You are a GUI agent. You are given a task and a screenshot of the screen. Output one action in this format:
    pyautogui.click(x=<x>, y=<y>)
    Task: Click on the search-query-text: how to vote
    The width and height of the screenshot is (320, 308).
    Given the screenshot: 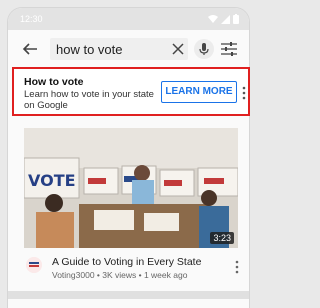 What is the action you would take?
    pyautogui.click(x=89, y=49)
    